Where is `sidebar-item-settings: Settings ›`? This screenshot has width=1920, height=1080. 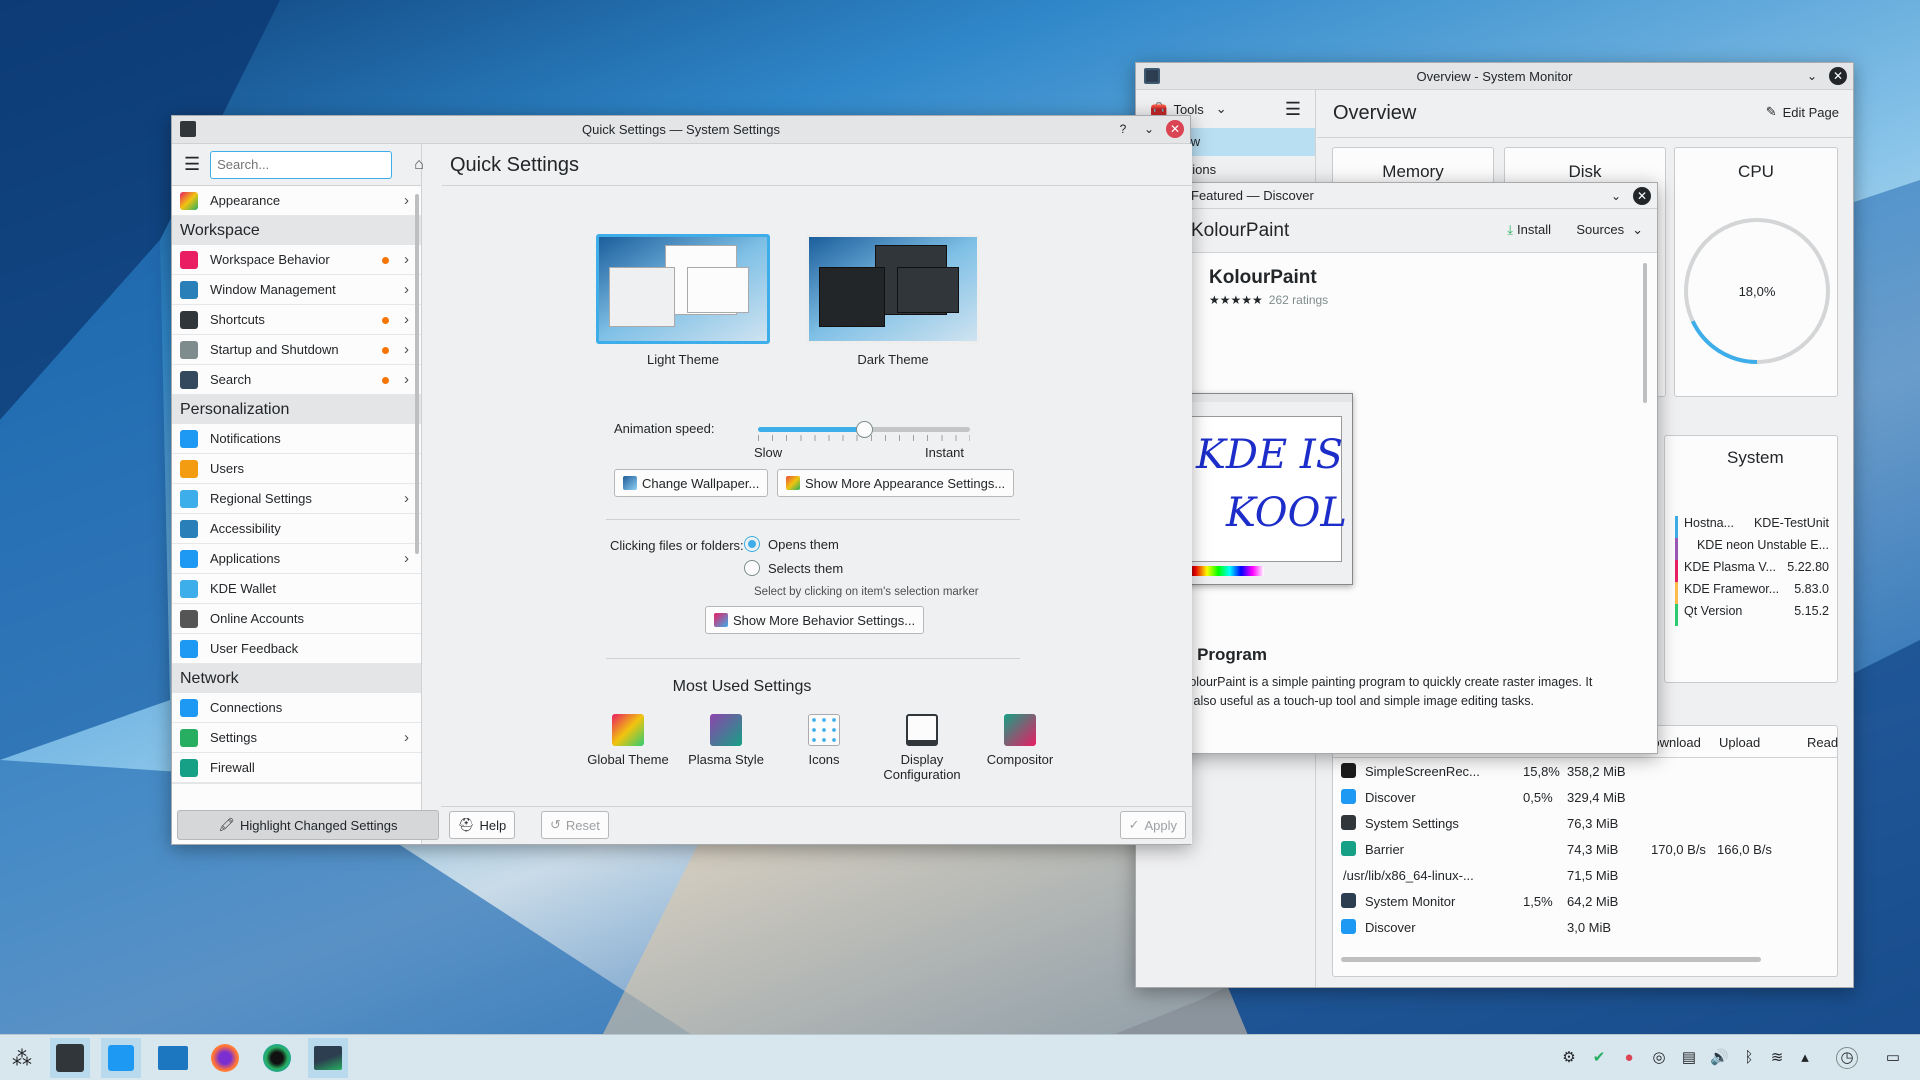
sidebar-item-settings: Settings › is located at coordinates (296, 738).